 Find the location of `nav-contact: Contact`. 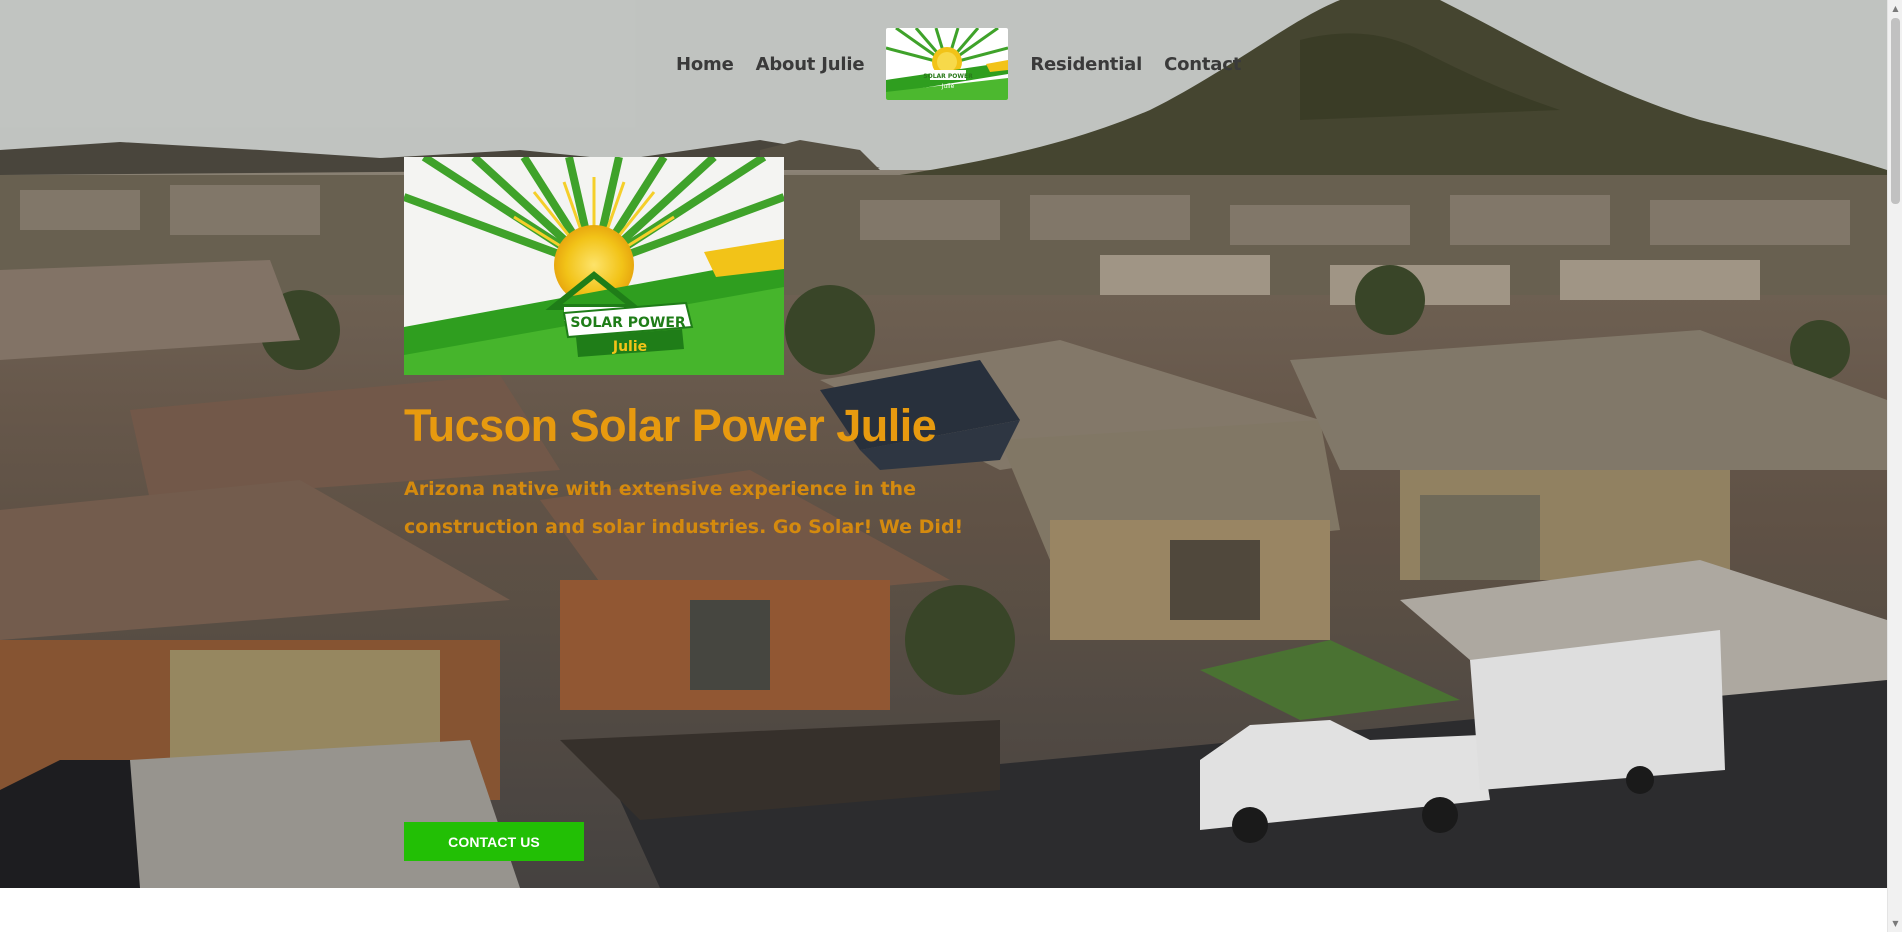

nav-contact: Contact is located at coordinates (1202, 64).